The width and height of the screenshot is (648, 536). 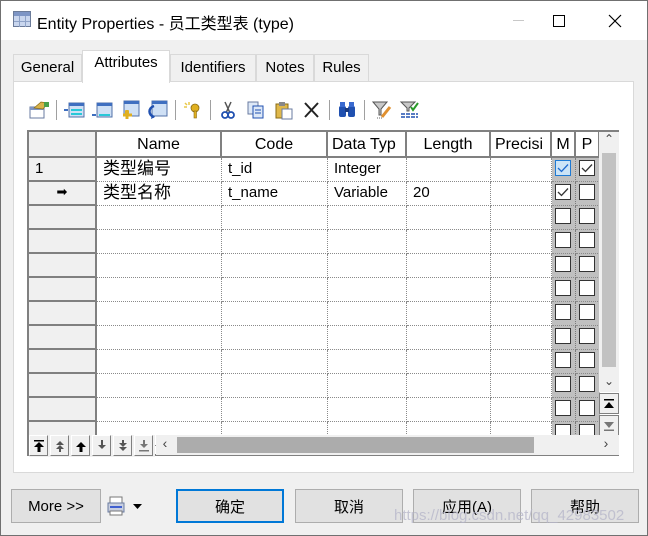 What do you see at coordinates (213, 68) in the screenshot?
I see `tab-identifiers: Identifiers` at bounding box center [213, 68].